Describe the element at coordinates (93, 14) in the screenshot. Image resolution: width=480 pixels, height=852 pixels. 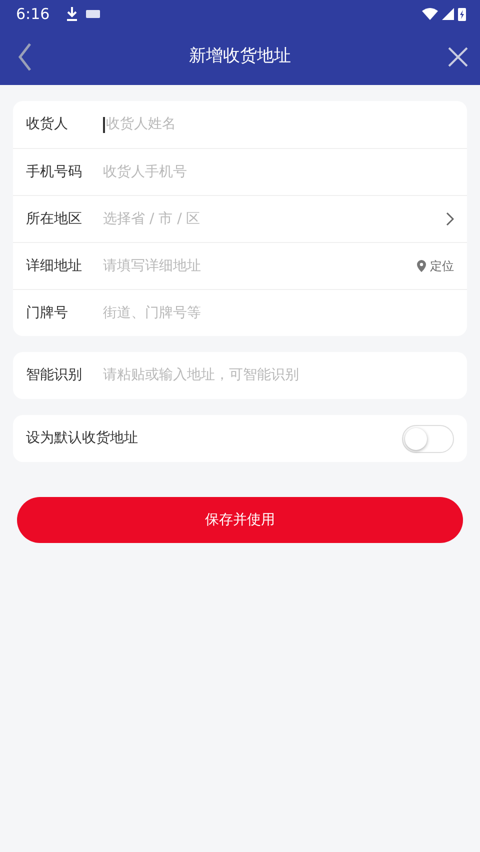
I see `keyboard-icon` at that location.